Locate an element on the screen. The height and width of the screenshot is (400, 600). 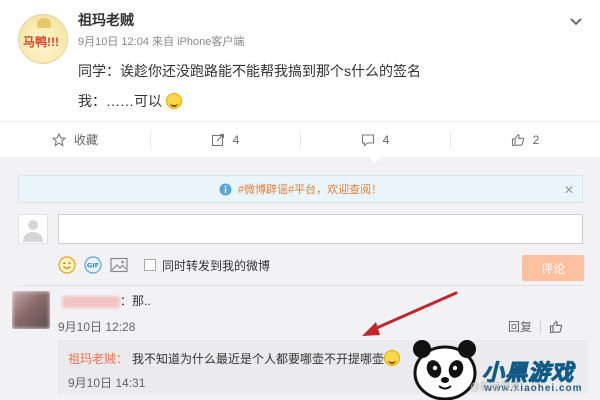
reply-button: 回复 is located at coordinates (520, 326).